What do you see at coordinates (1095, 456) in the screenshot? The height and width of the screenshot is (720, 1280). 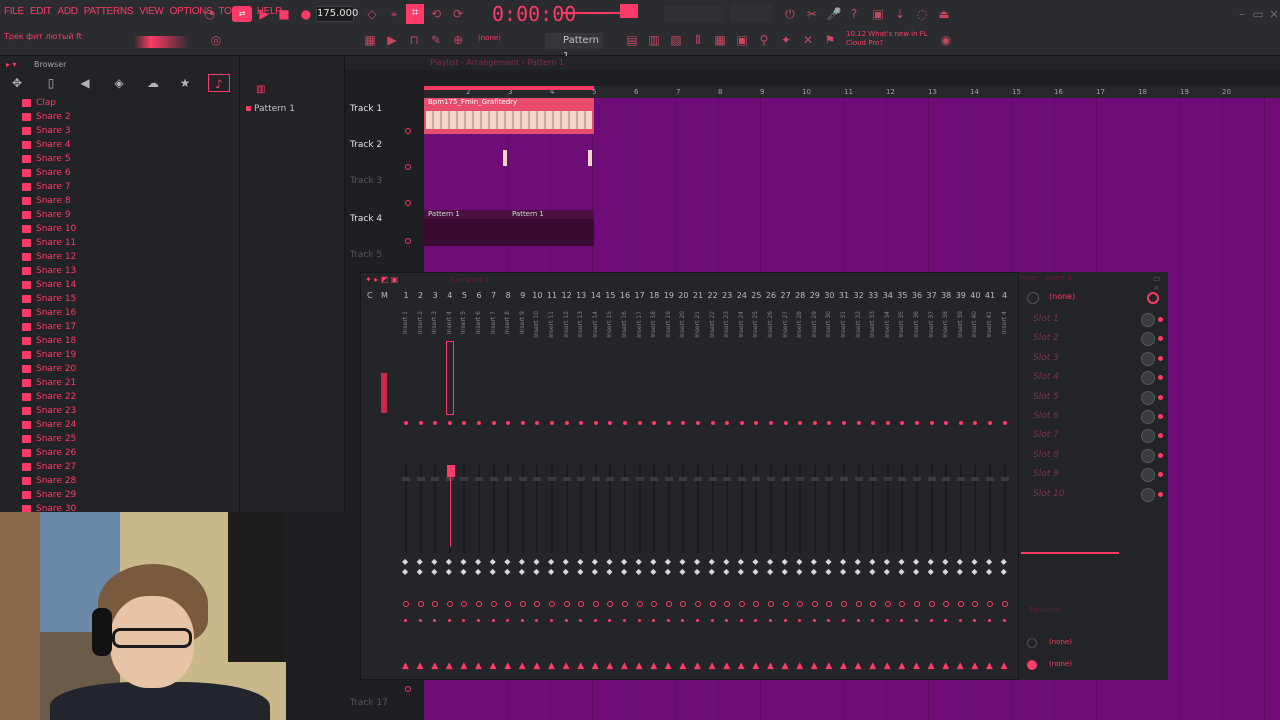 I see `effect-slot: Slot 8` at bounding box center [1095, 456].